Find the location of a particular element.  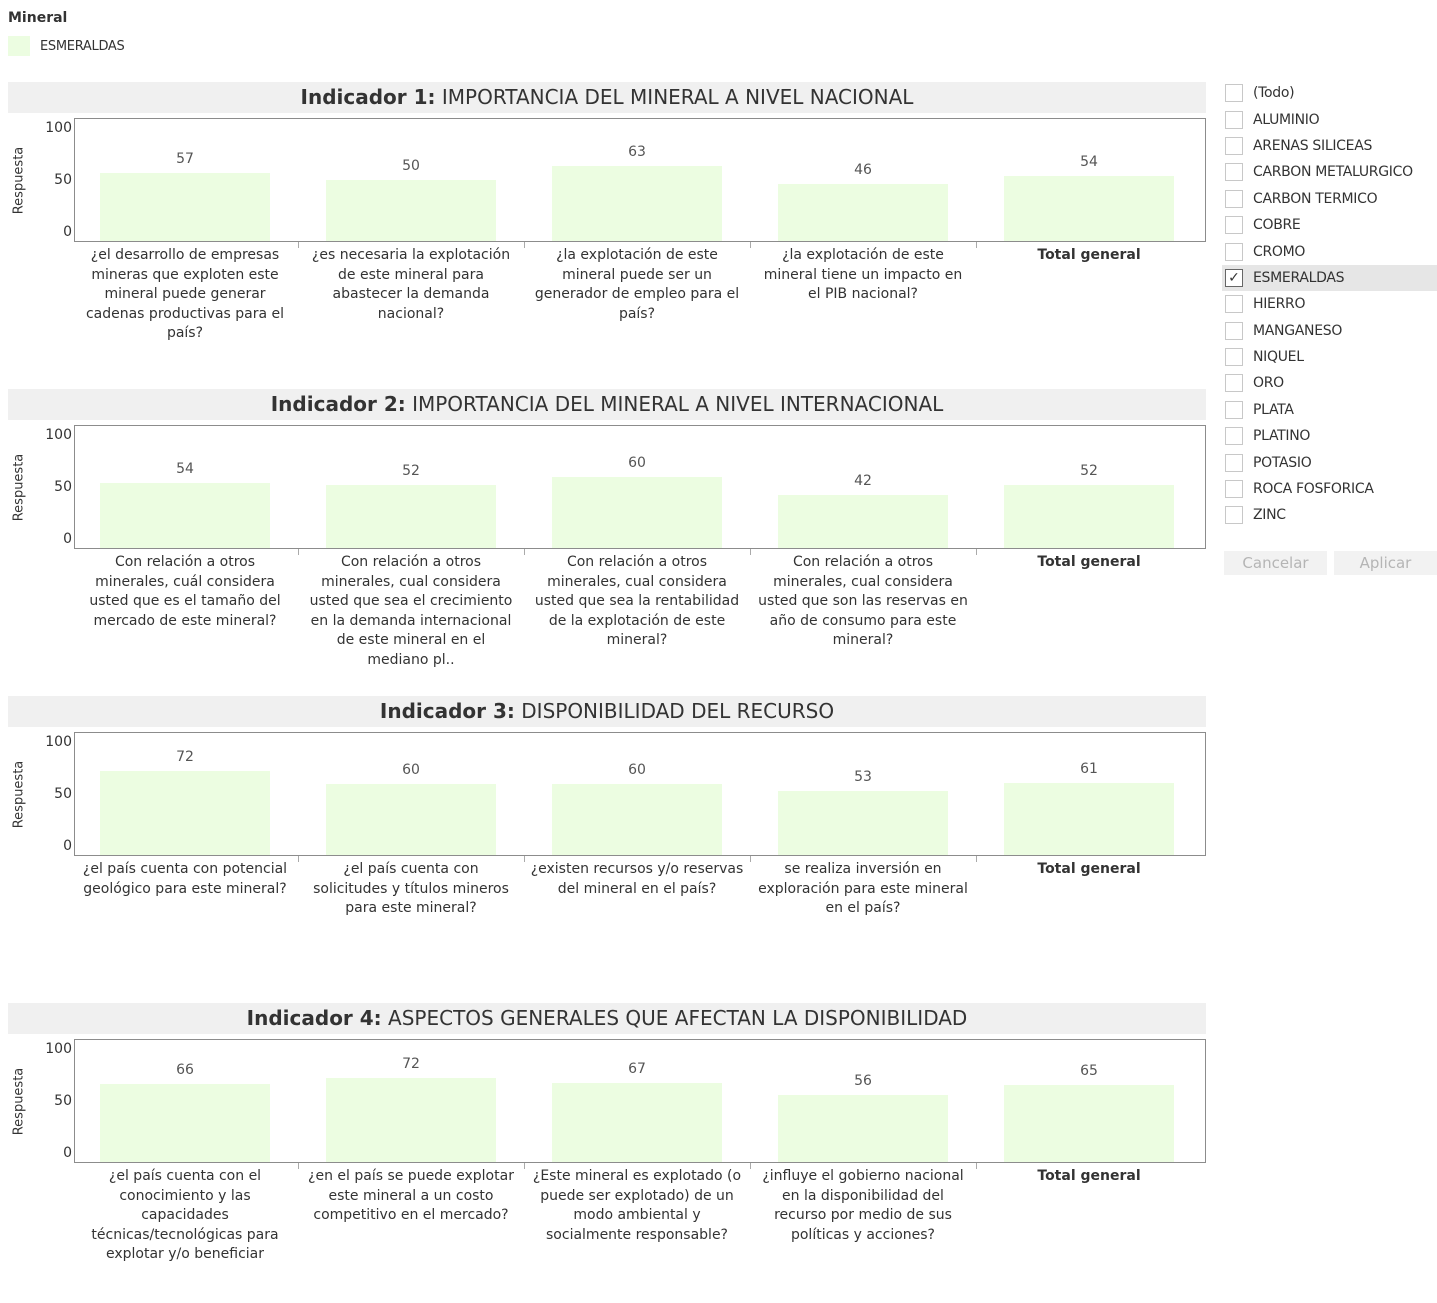

panel-title-bold: Indicador 3: is located at coordinates (447, 711).